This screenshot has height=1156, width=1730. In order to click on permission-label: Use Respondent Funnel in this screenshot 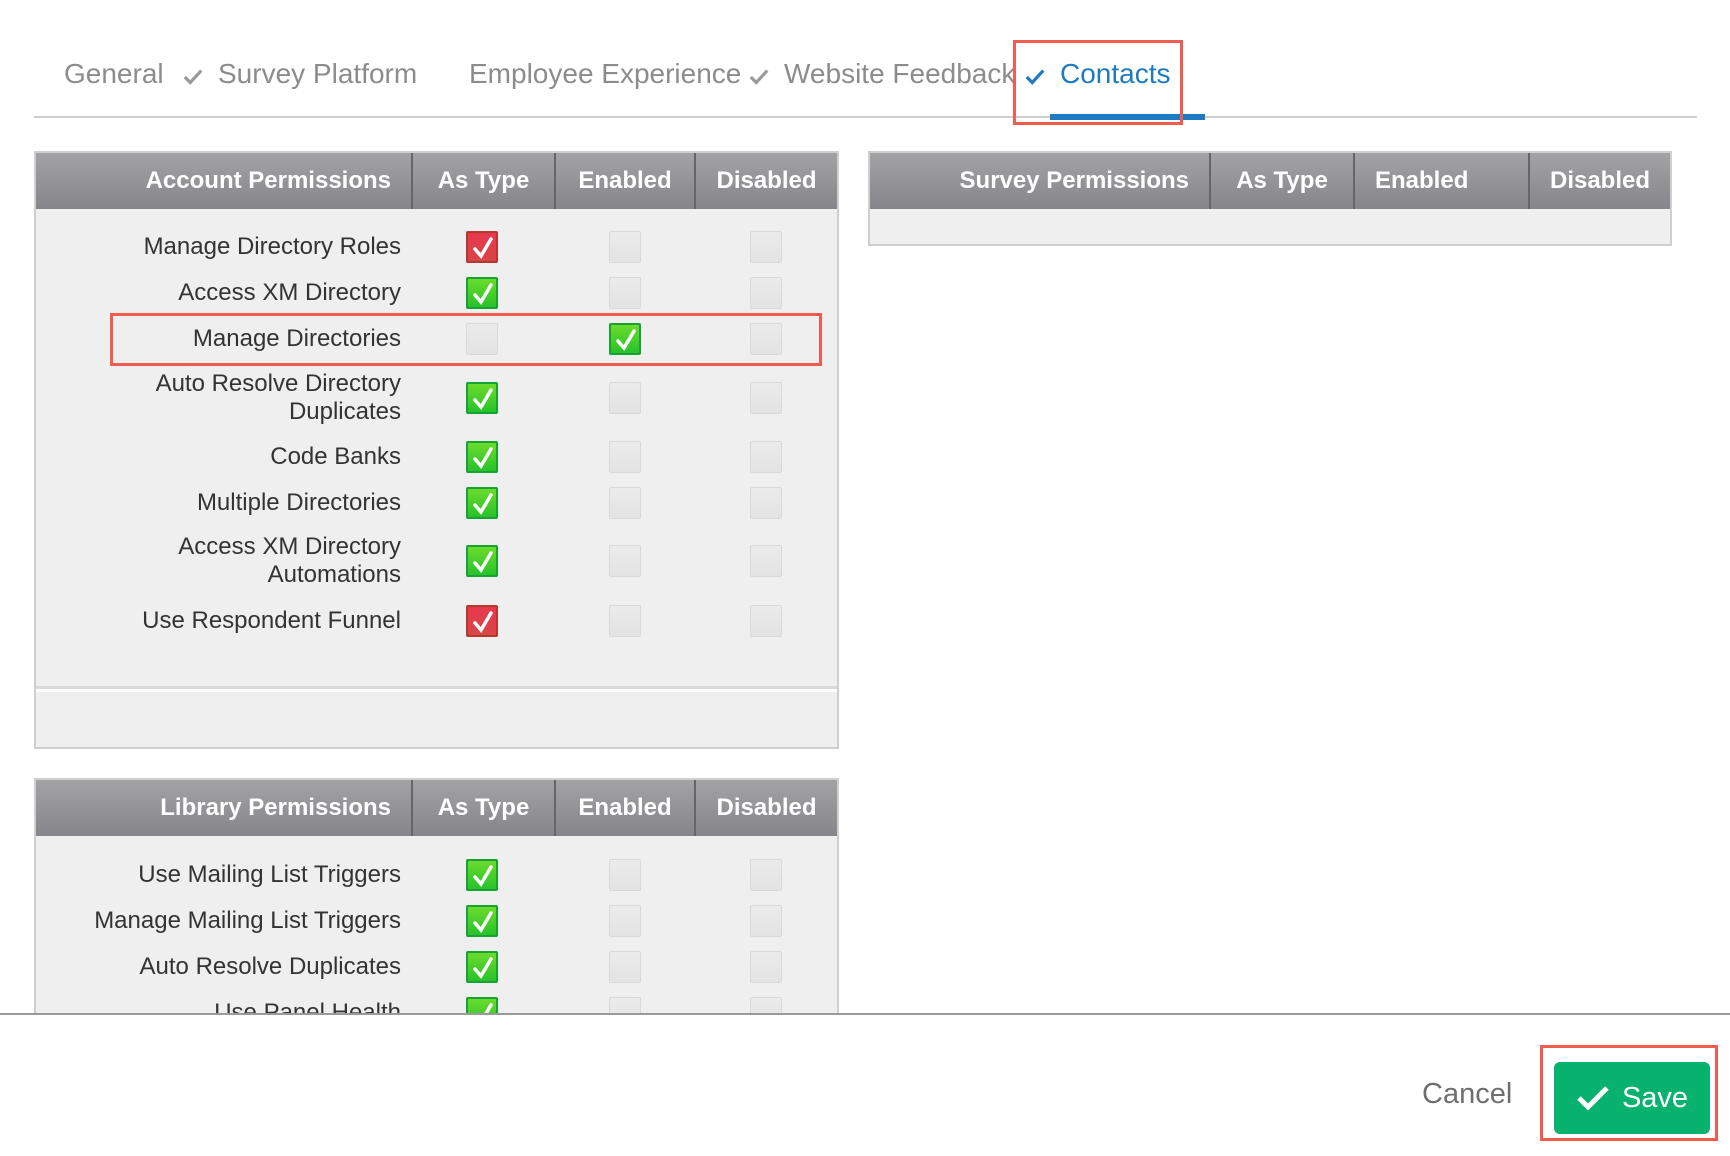, I will do `click(271, 620)`.